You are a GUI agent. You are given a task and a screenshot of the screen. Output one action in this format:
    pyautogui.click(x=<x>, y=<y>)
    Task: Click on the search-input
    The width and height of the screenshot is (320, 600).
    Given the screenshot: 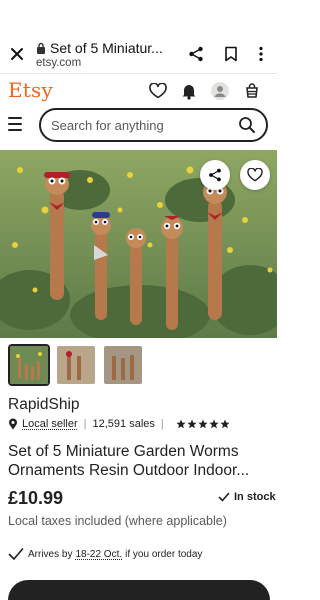 What is the action you would take?
    pyautogui.click(x=141, y=125)
    